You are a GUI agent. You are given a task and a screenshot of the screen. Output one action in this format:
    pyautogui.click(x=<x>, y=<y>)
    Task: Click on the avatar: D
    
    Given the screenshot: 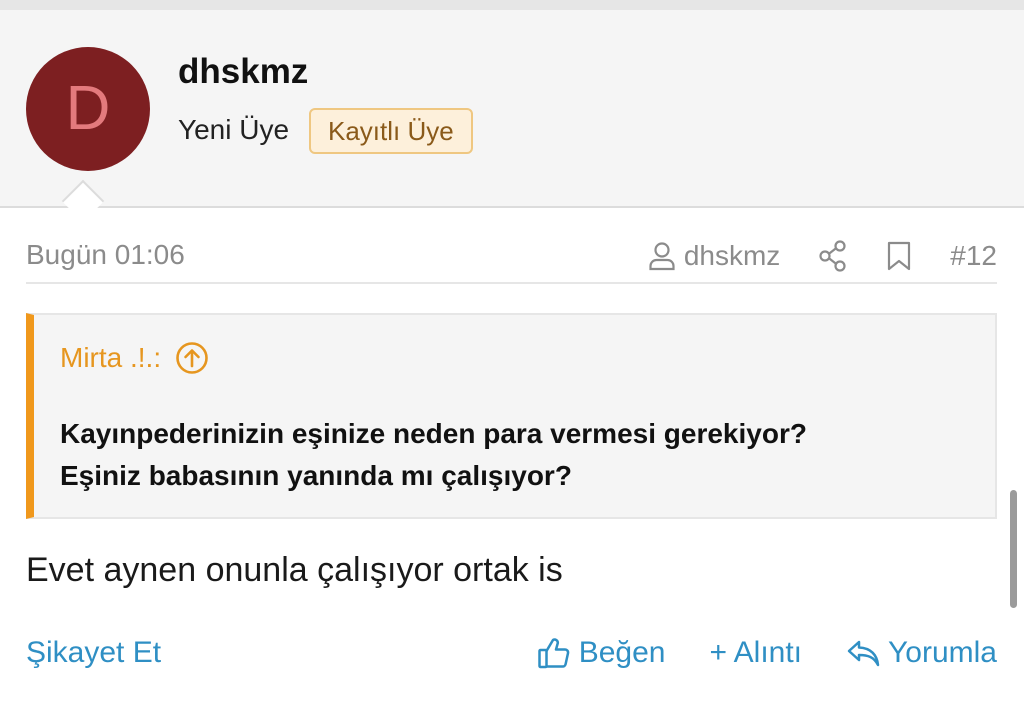 What is the action you would take?
    pyautogui.click(x=88, y=109)
    